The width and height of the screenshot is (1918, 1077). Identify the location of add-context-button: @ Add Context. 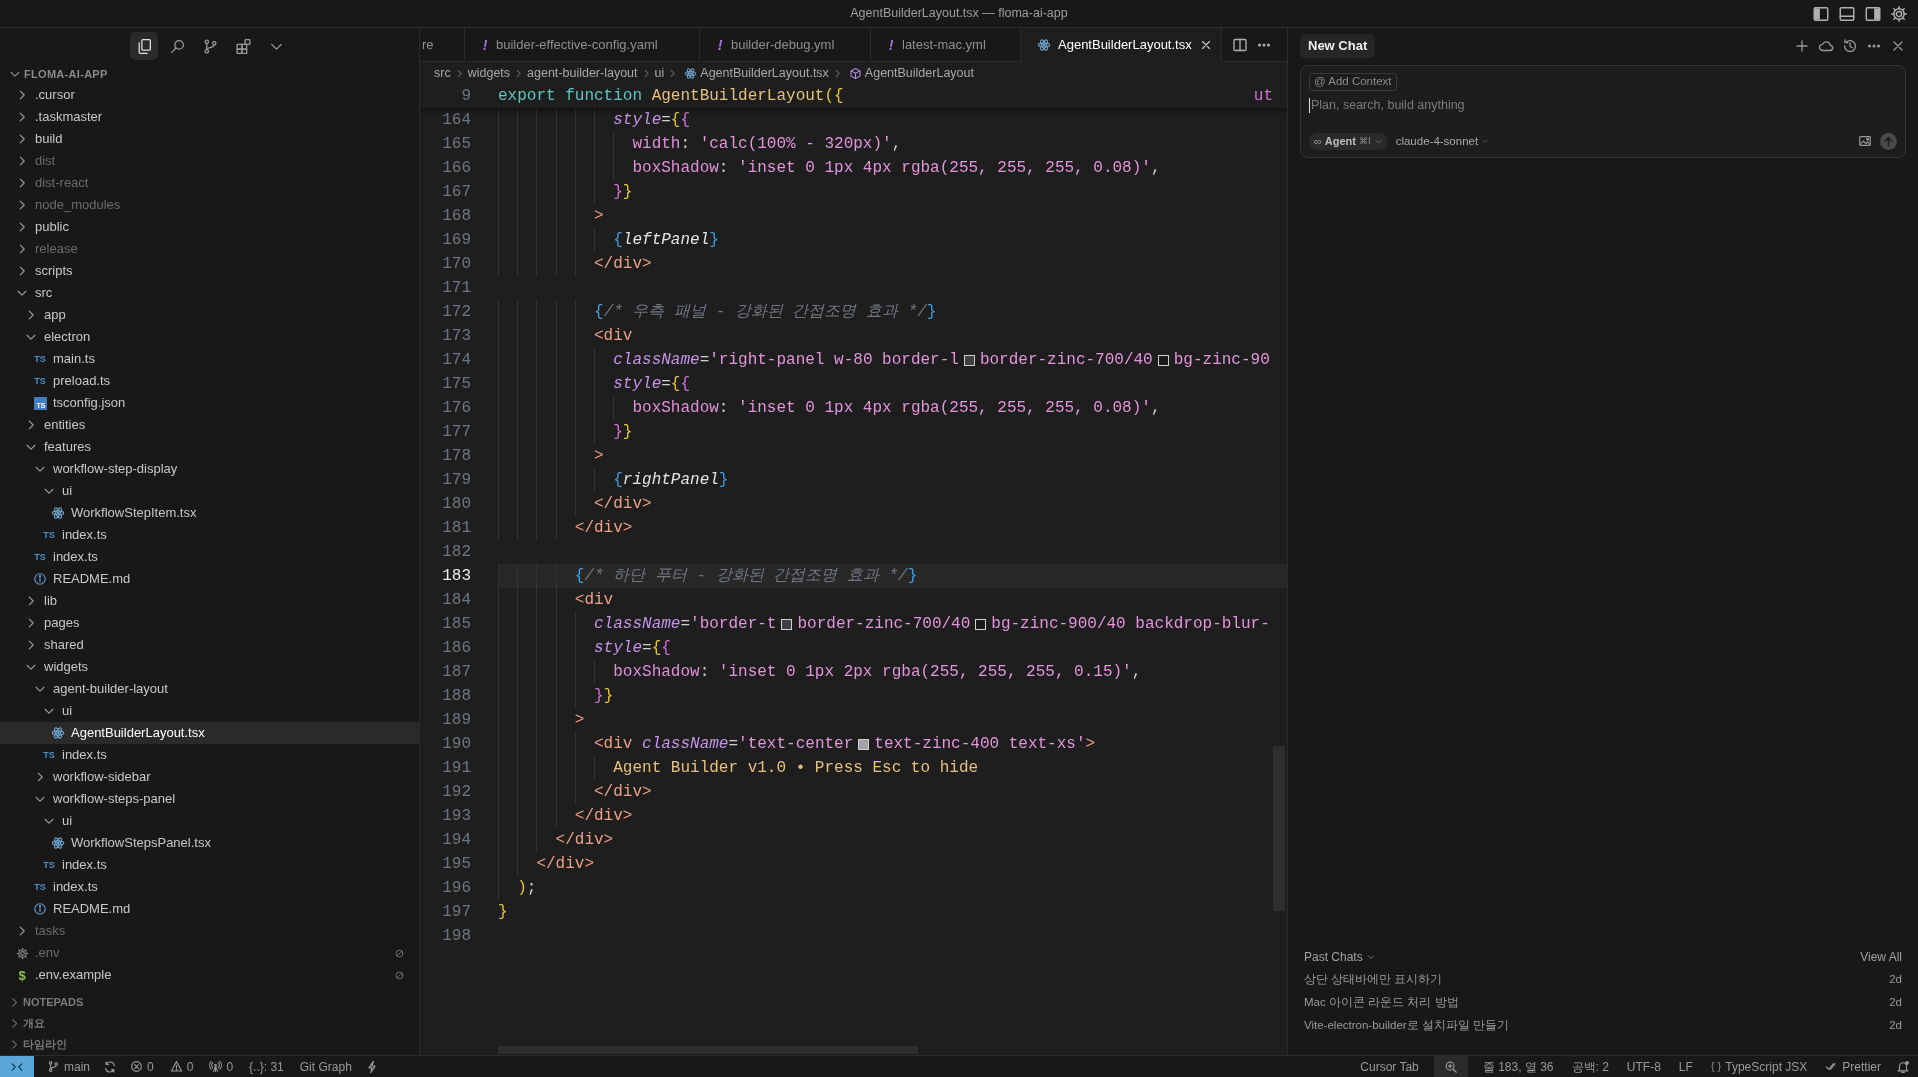
(1353, 82).